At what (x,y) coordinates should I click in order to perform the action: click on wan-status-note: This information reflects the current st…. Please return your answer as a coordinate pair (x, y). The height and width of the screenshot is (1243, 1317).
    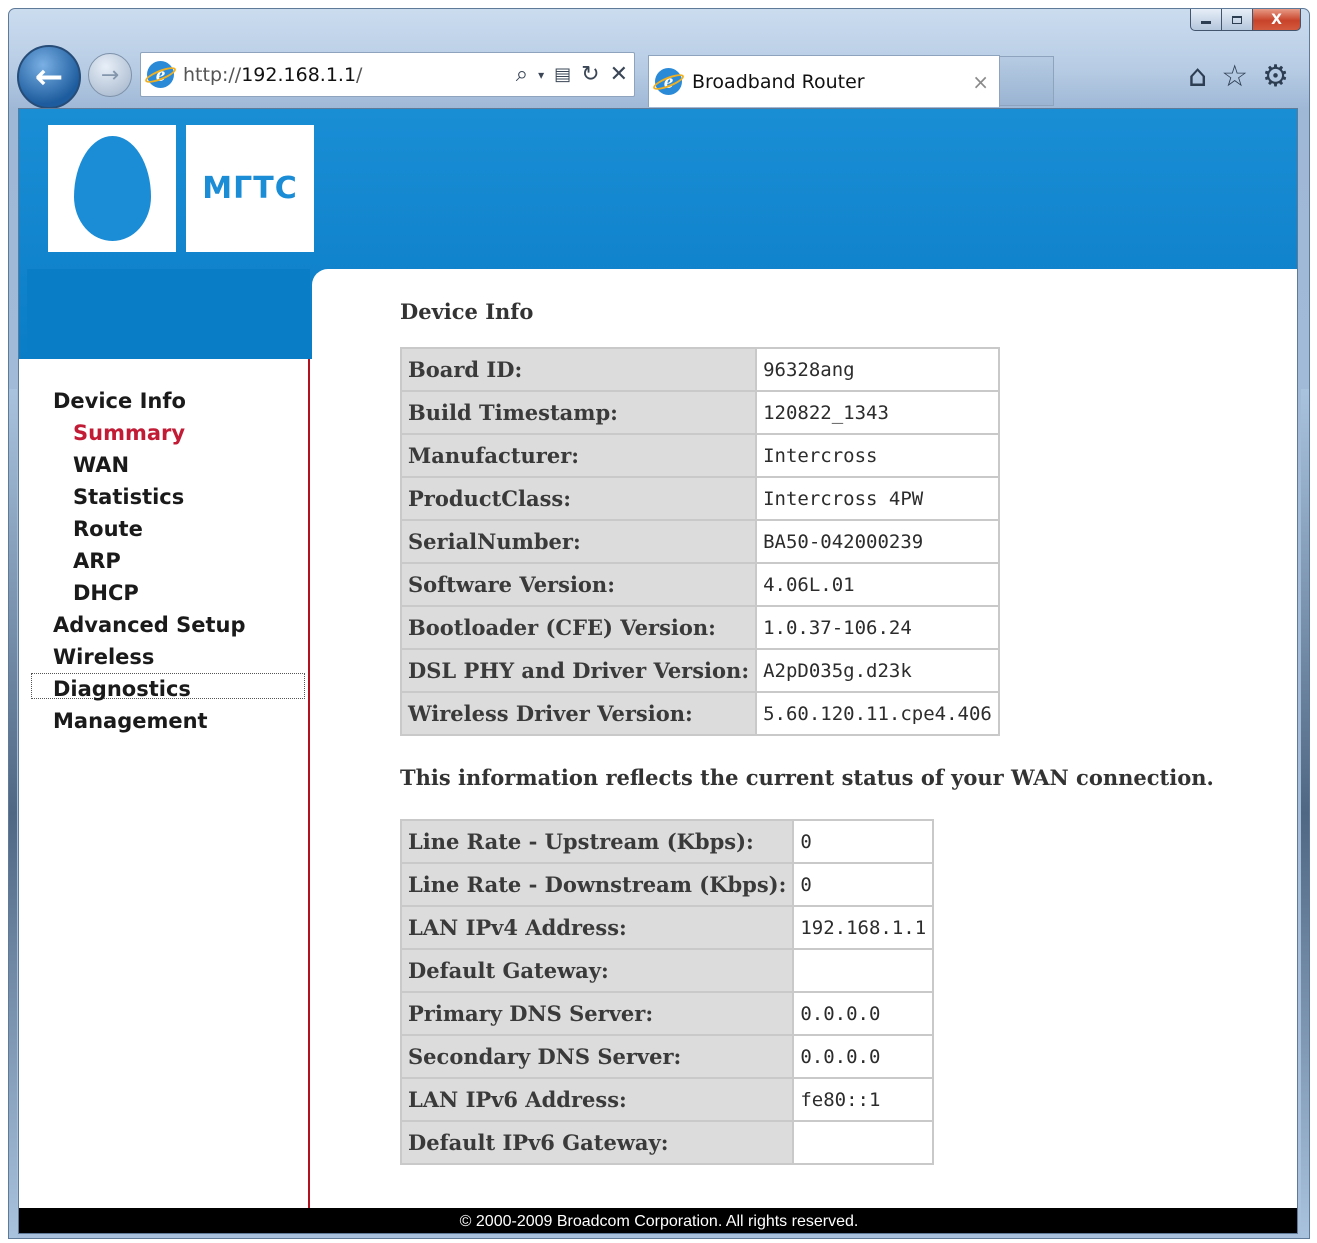
    Looking at the image, I should click on (807, 777).